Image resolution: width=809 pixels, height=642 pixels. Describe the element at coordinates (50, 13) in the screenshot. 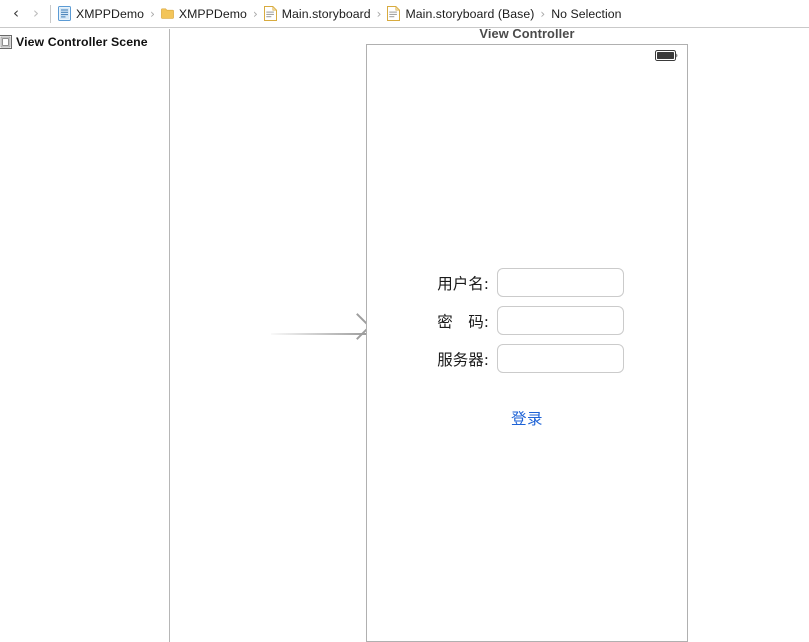

I see `toolbar-divider` at that location.